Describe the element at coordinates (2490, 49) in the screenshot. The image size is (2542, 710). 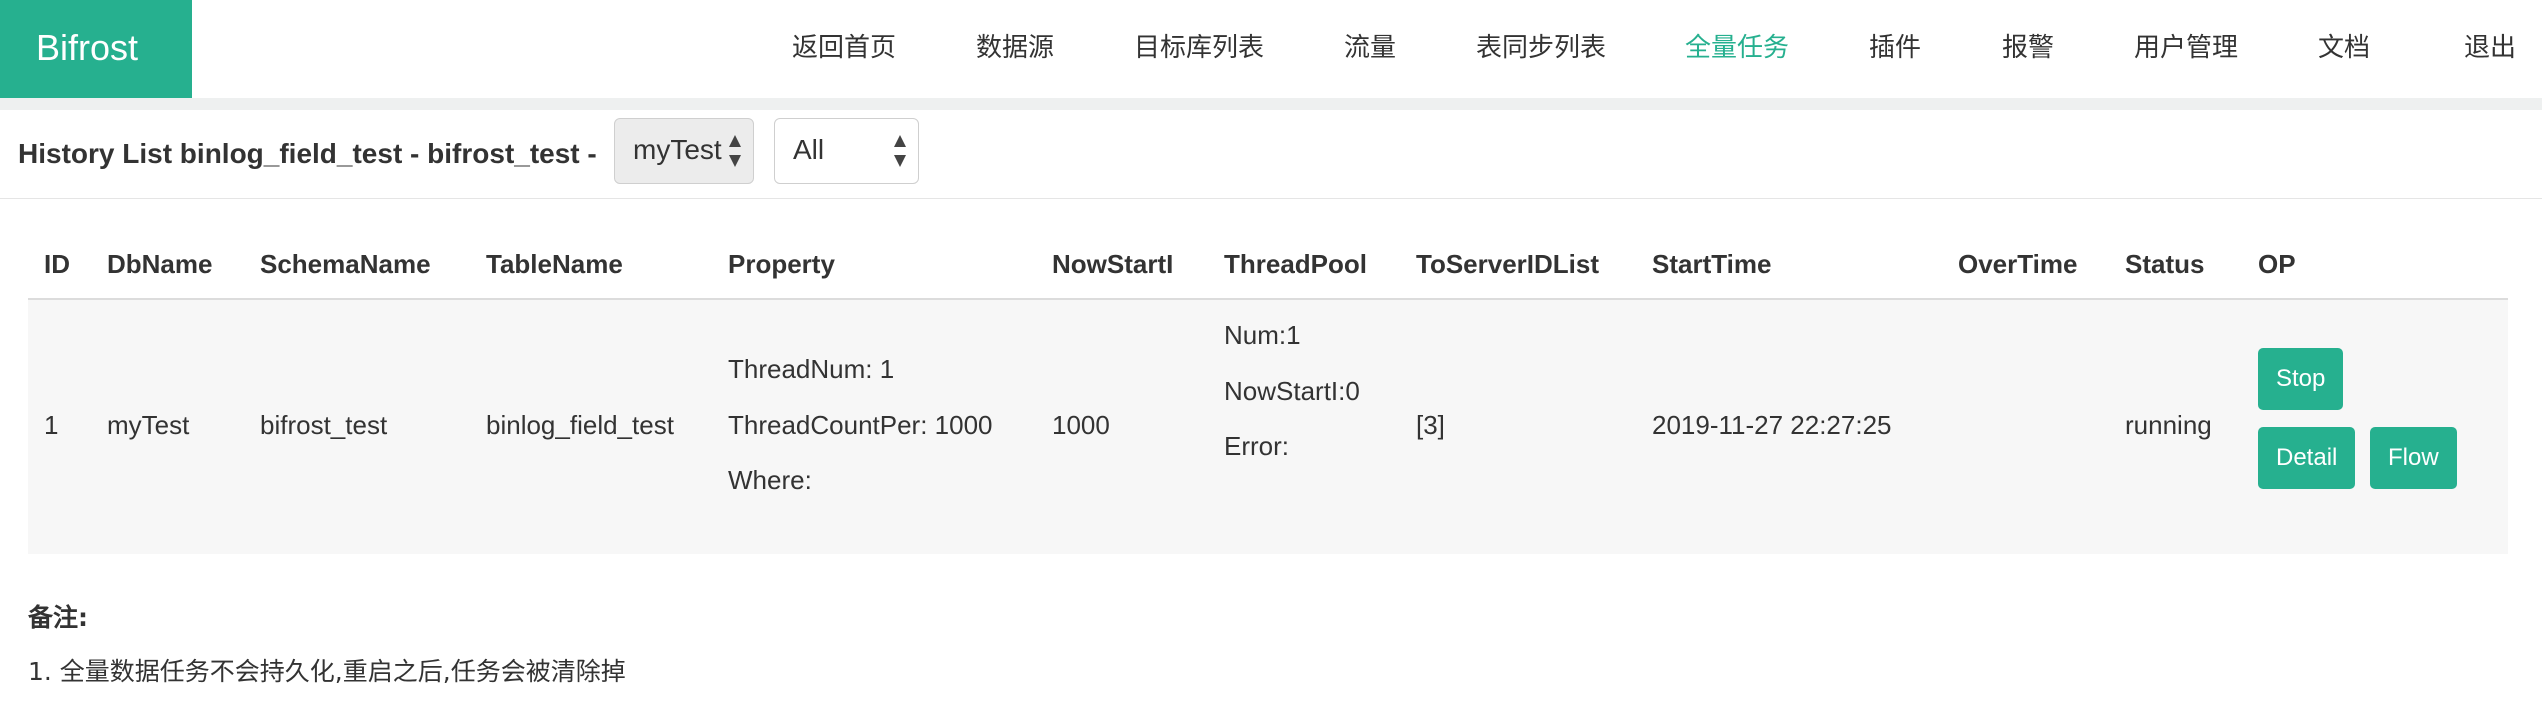
I see `nav-item-logout: 退出` at that location.